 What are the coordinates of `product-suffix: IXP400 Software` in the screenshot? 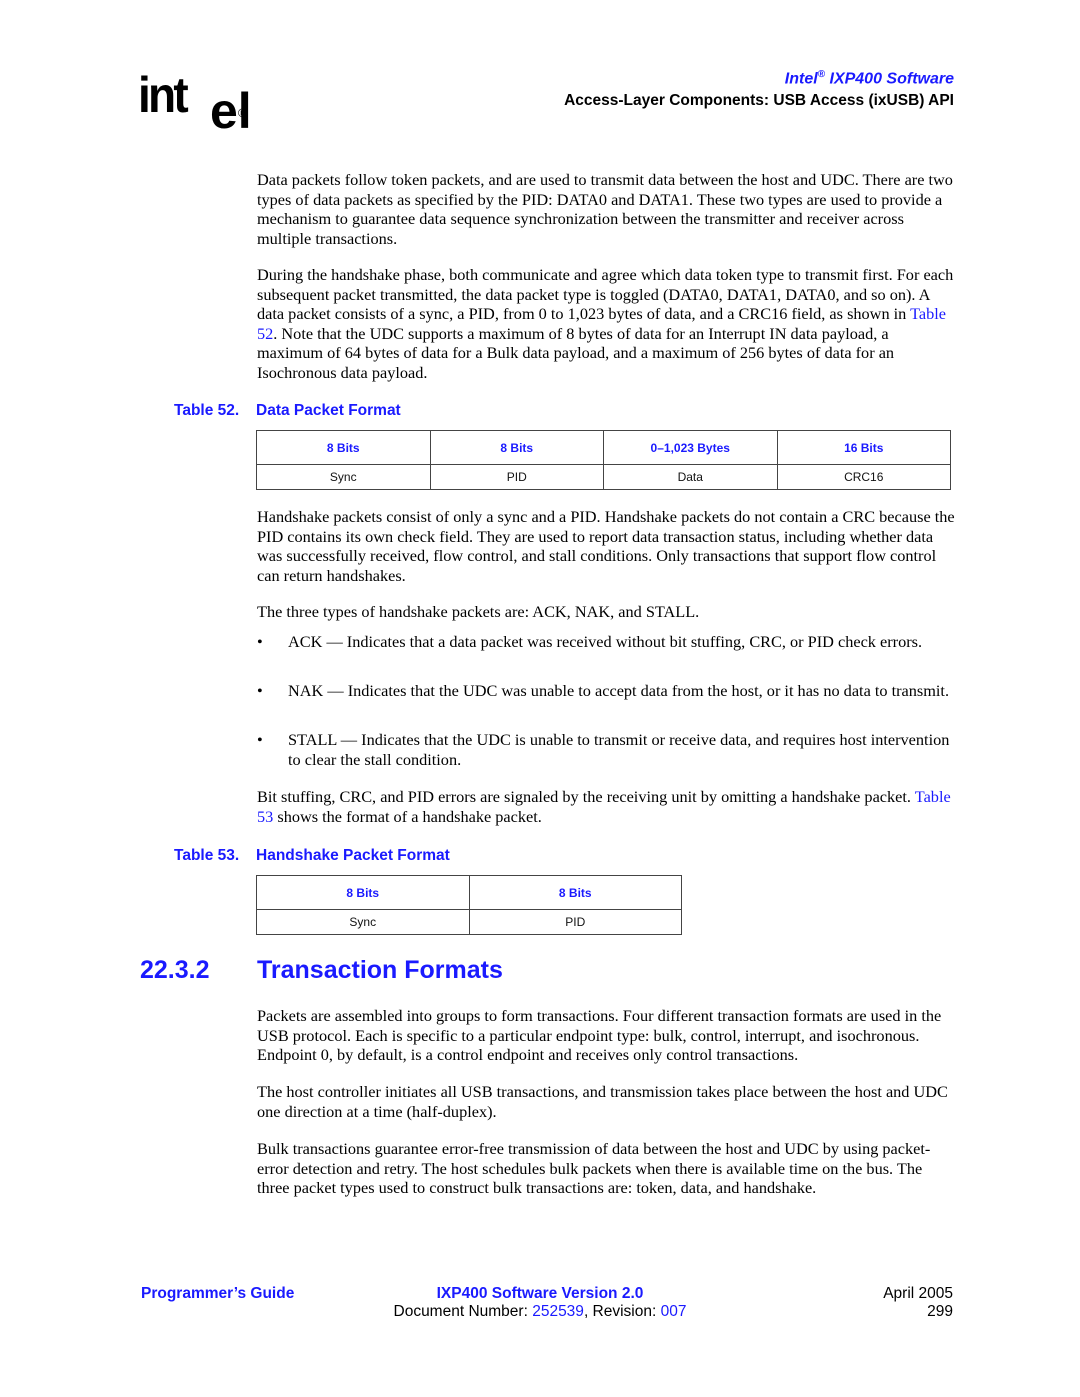 It's located at (889, 79).